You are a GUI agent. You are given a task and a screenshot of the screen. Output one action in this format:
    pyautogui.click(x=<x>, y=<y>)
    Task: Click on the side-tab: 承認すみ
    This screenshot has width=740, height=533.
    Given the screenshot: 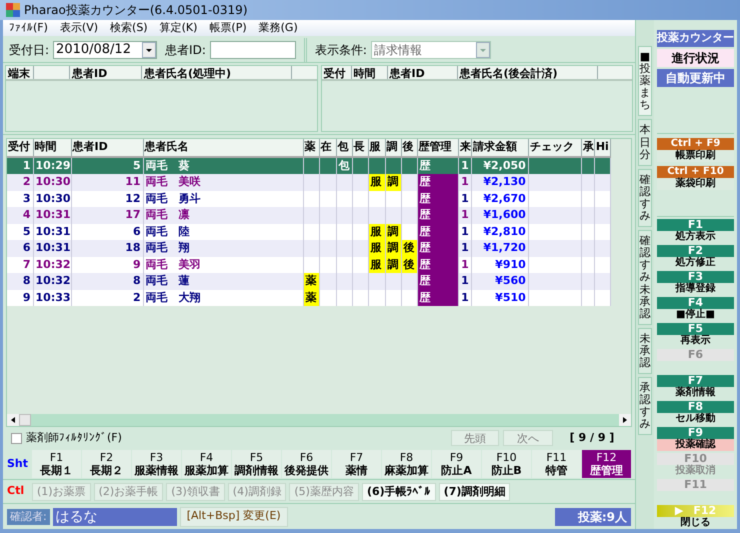 What is the action you would take?
    pyautogui.click(x=645, y=406)
    